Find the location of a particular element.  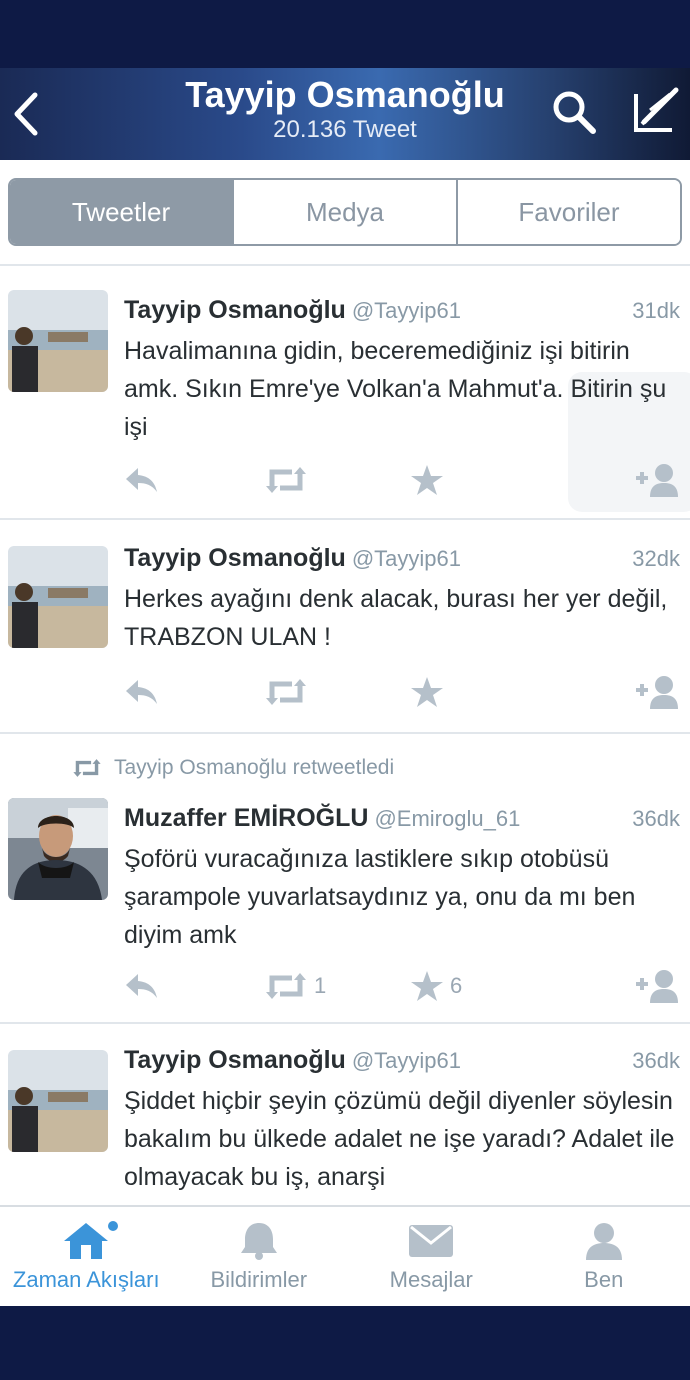

tab-label: Ben is located at coordinates (604, 1279).